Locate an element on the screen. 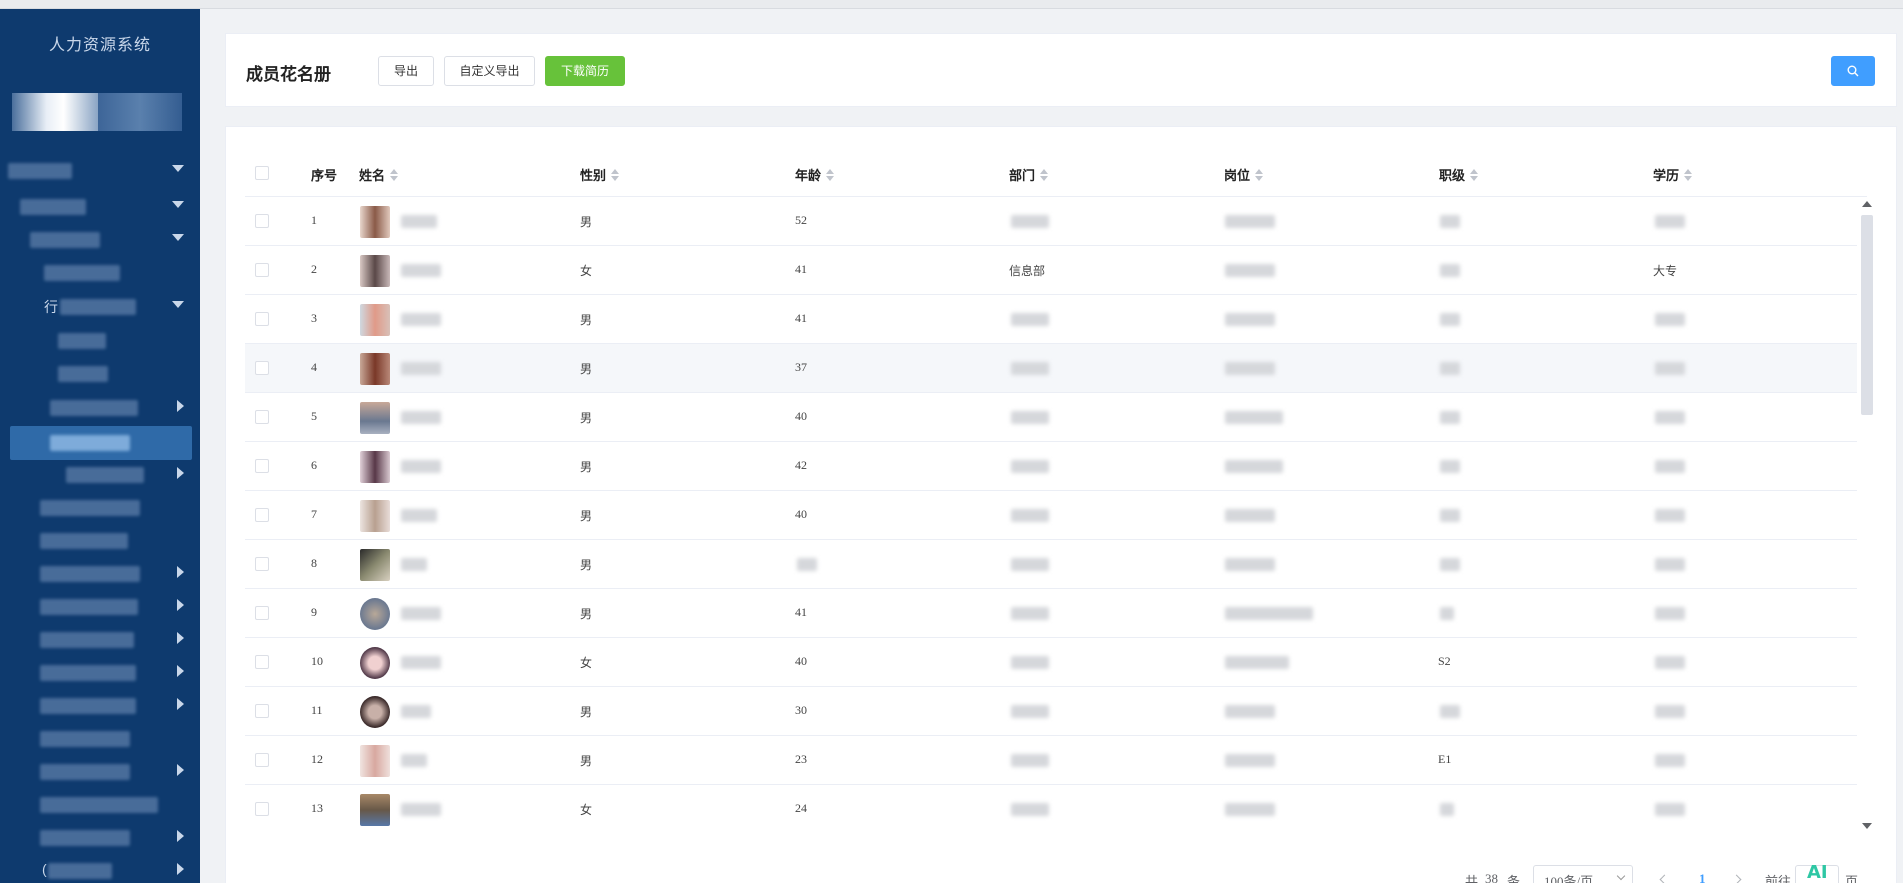 The image size is (1903, 883). cell-age: 41 is located at coordinates (801, 318).